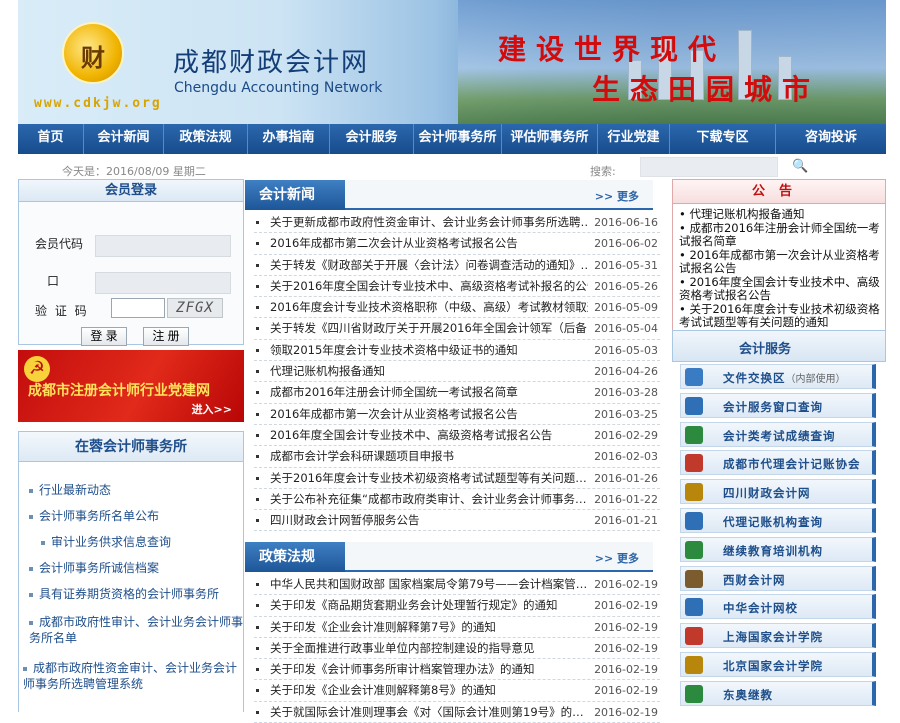 Image resolution: width=900 pixels, height=723 pixels. What do you see at coordinates (429, 243) in the screenshot?
I see `news-item-title: 2016年成都市第二次会计从业资格考试报名公告` at bounding box center [429, 243].